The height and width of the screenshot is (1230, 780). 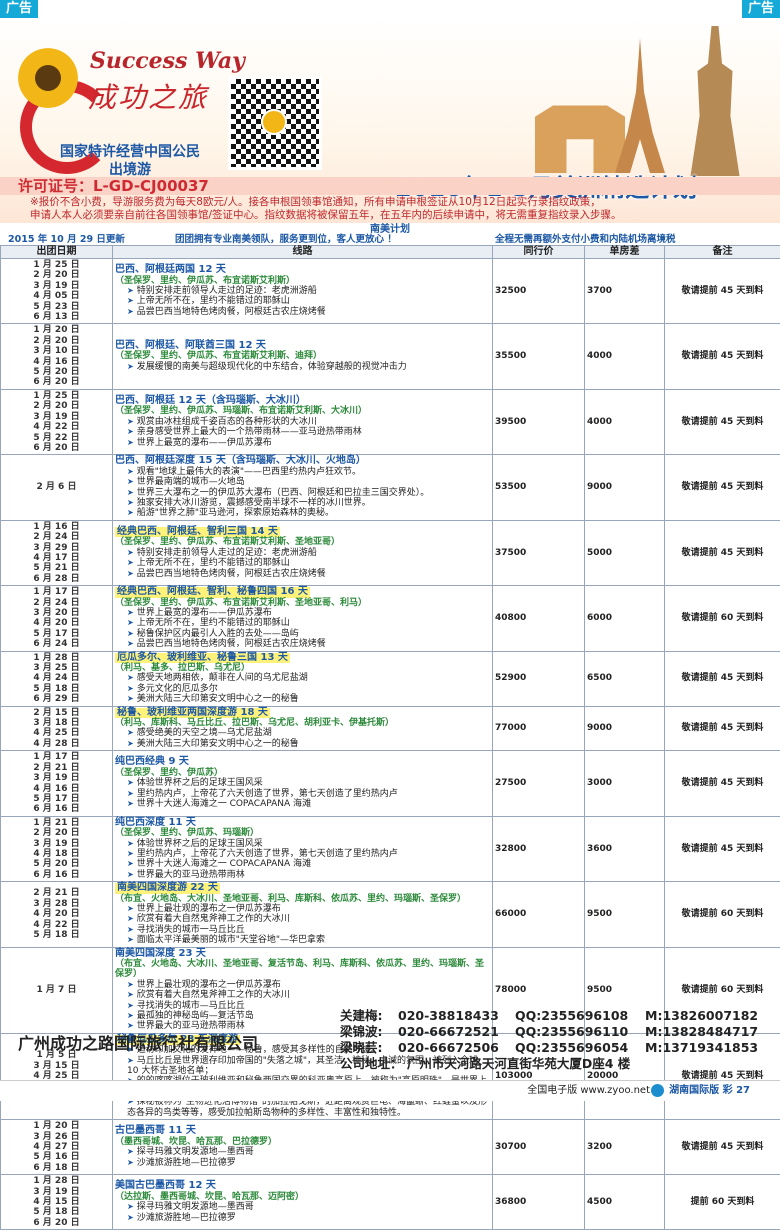 I want to click on route-cities: （圣保罗、里约、伊瓜苏、布宜诺斯艾利斯、圣地亚哥、利马）, so click(x=302, y=603).